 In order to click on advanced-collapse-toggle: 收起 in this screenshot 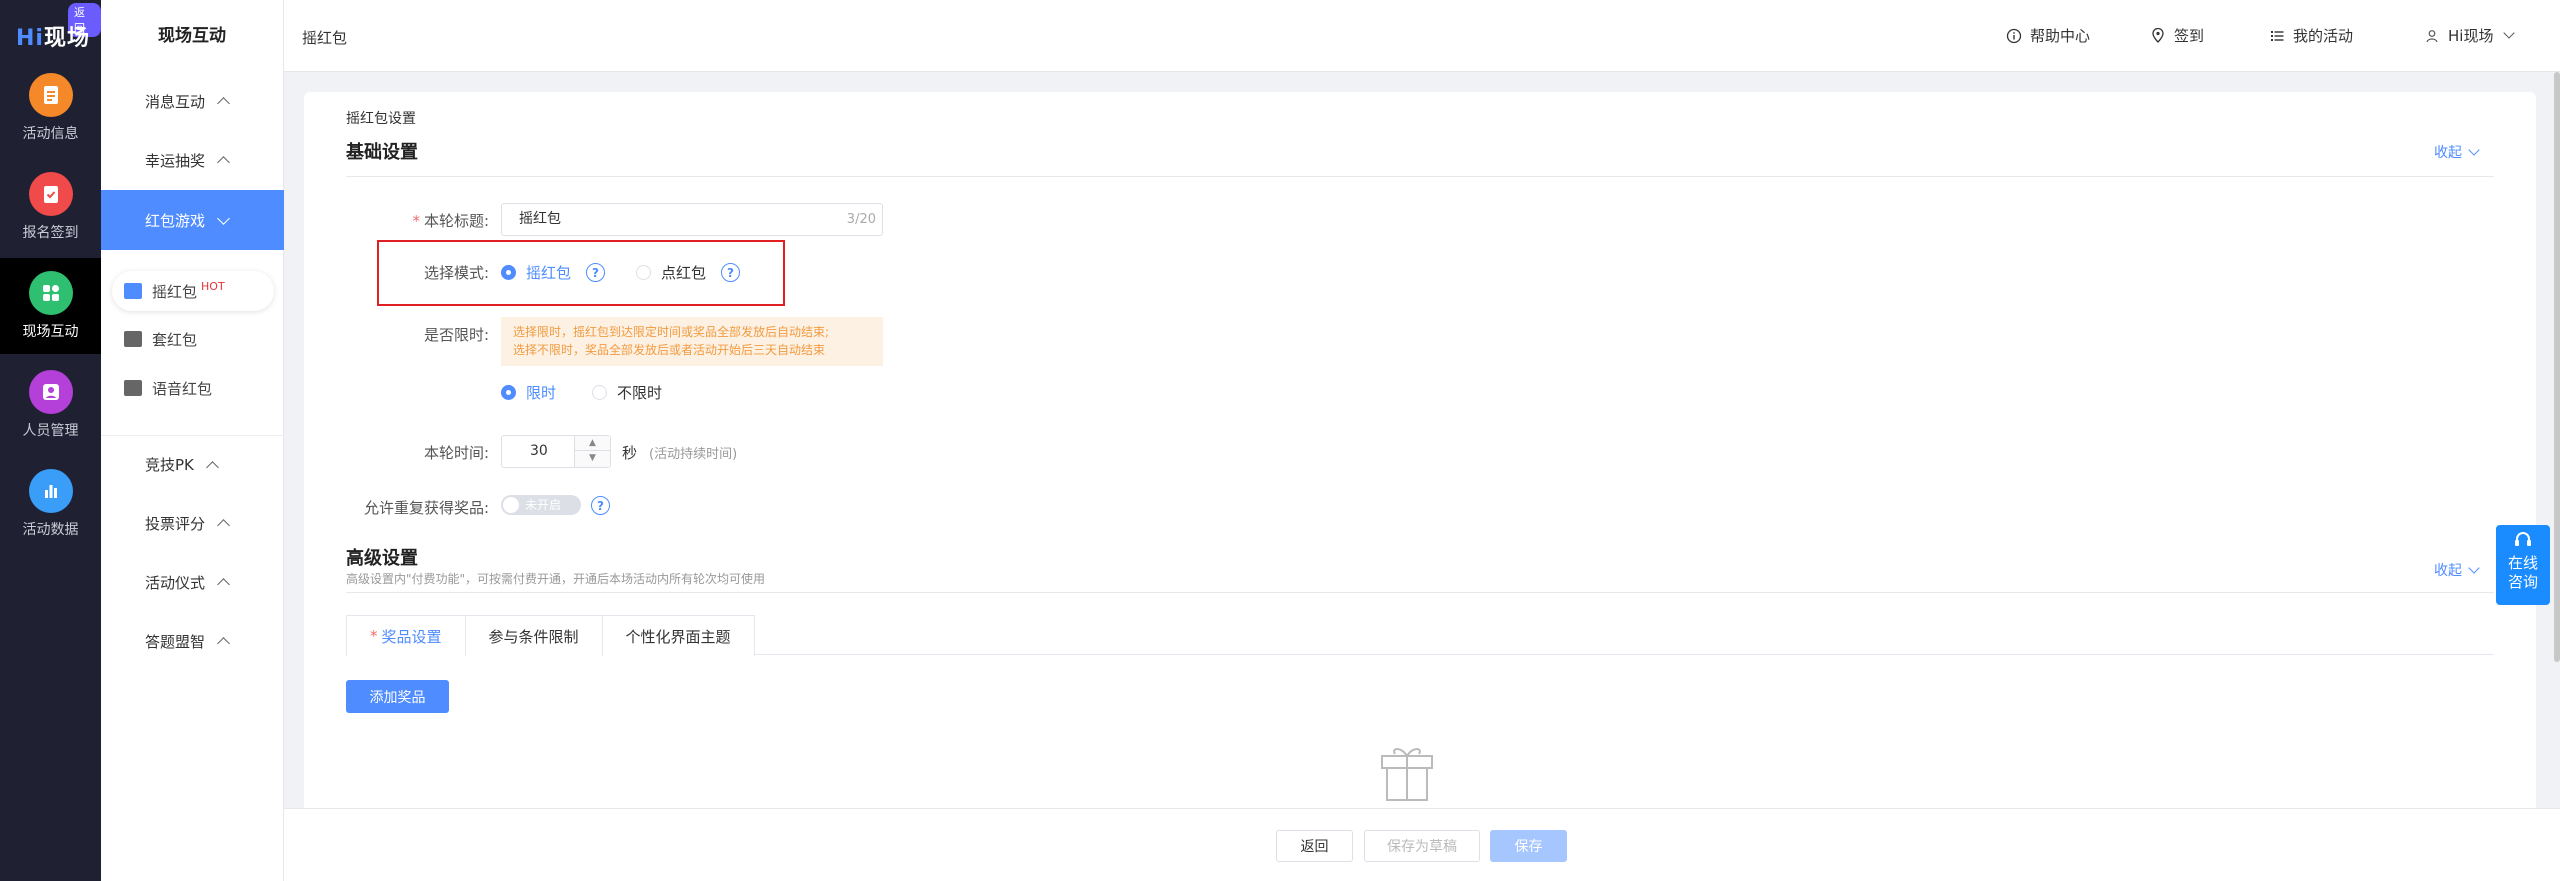, I will do `click(2457, 570)`.